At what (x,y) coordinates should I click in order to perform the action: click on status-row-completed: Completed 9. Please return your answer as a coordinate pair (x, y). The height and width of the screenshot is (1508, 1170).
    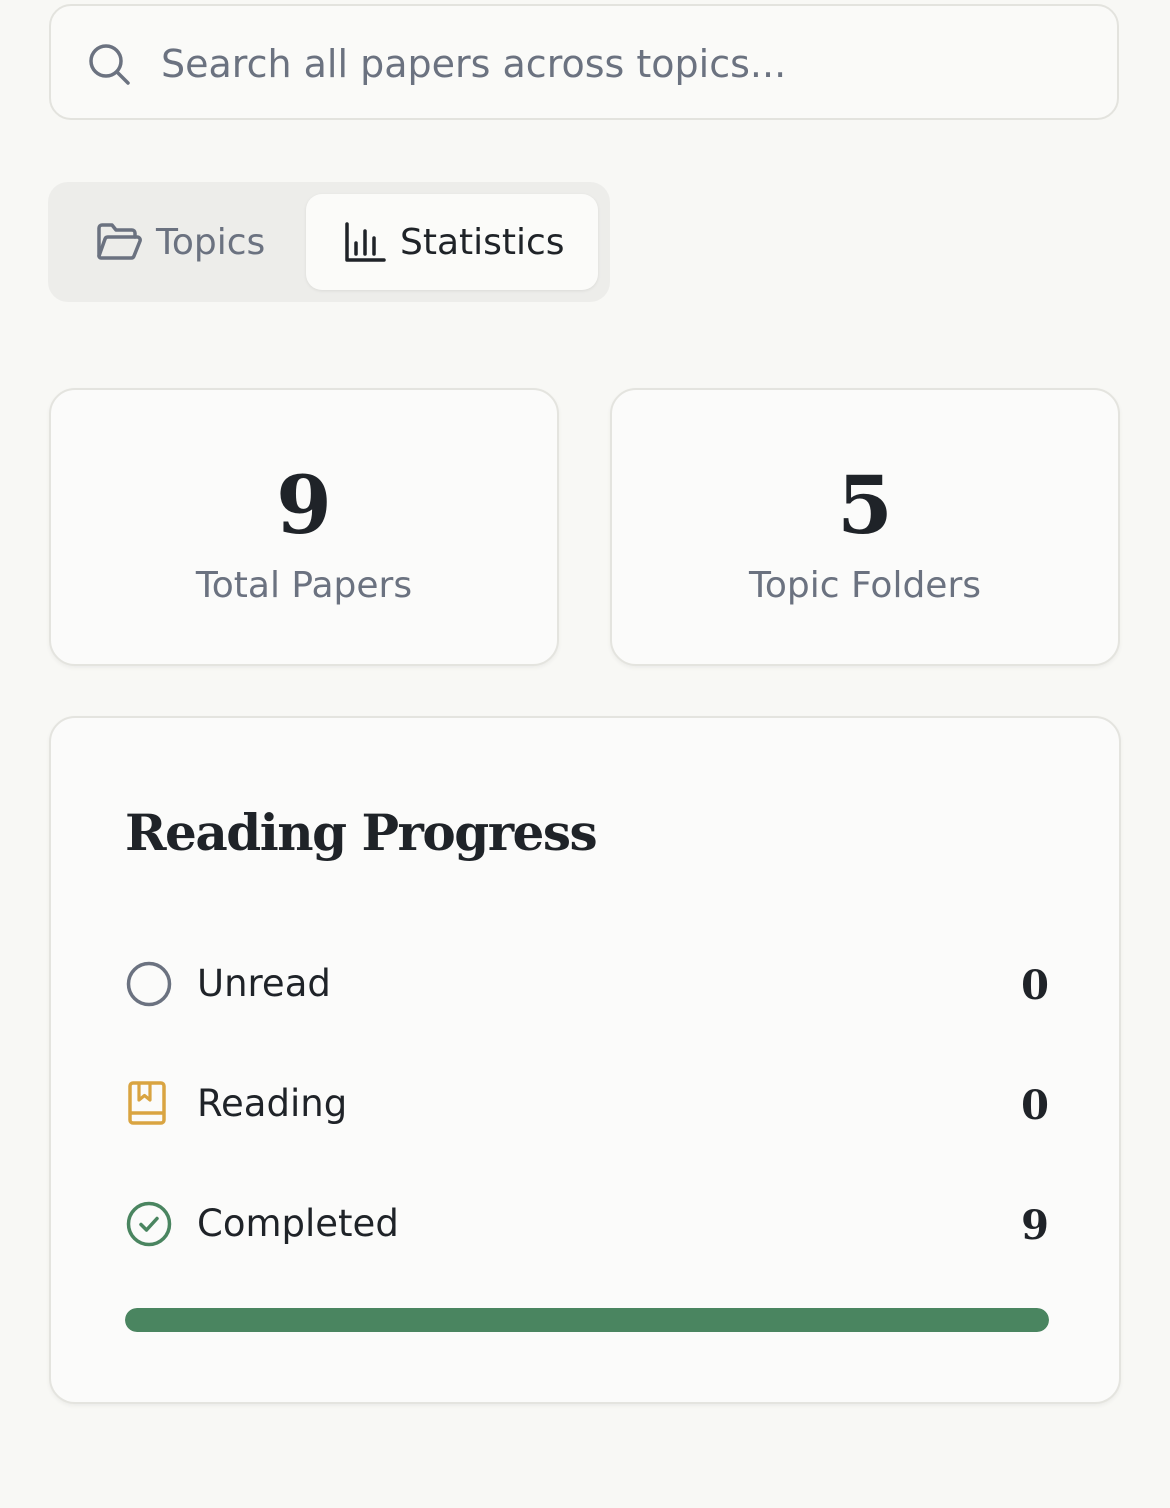
    Looking at the image, I should click on (587, 1224).